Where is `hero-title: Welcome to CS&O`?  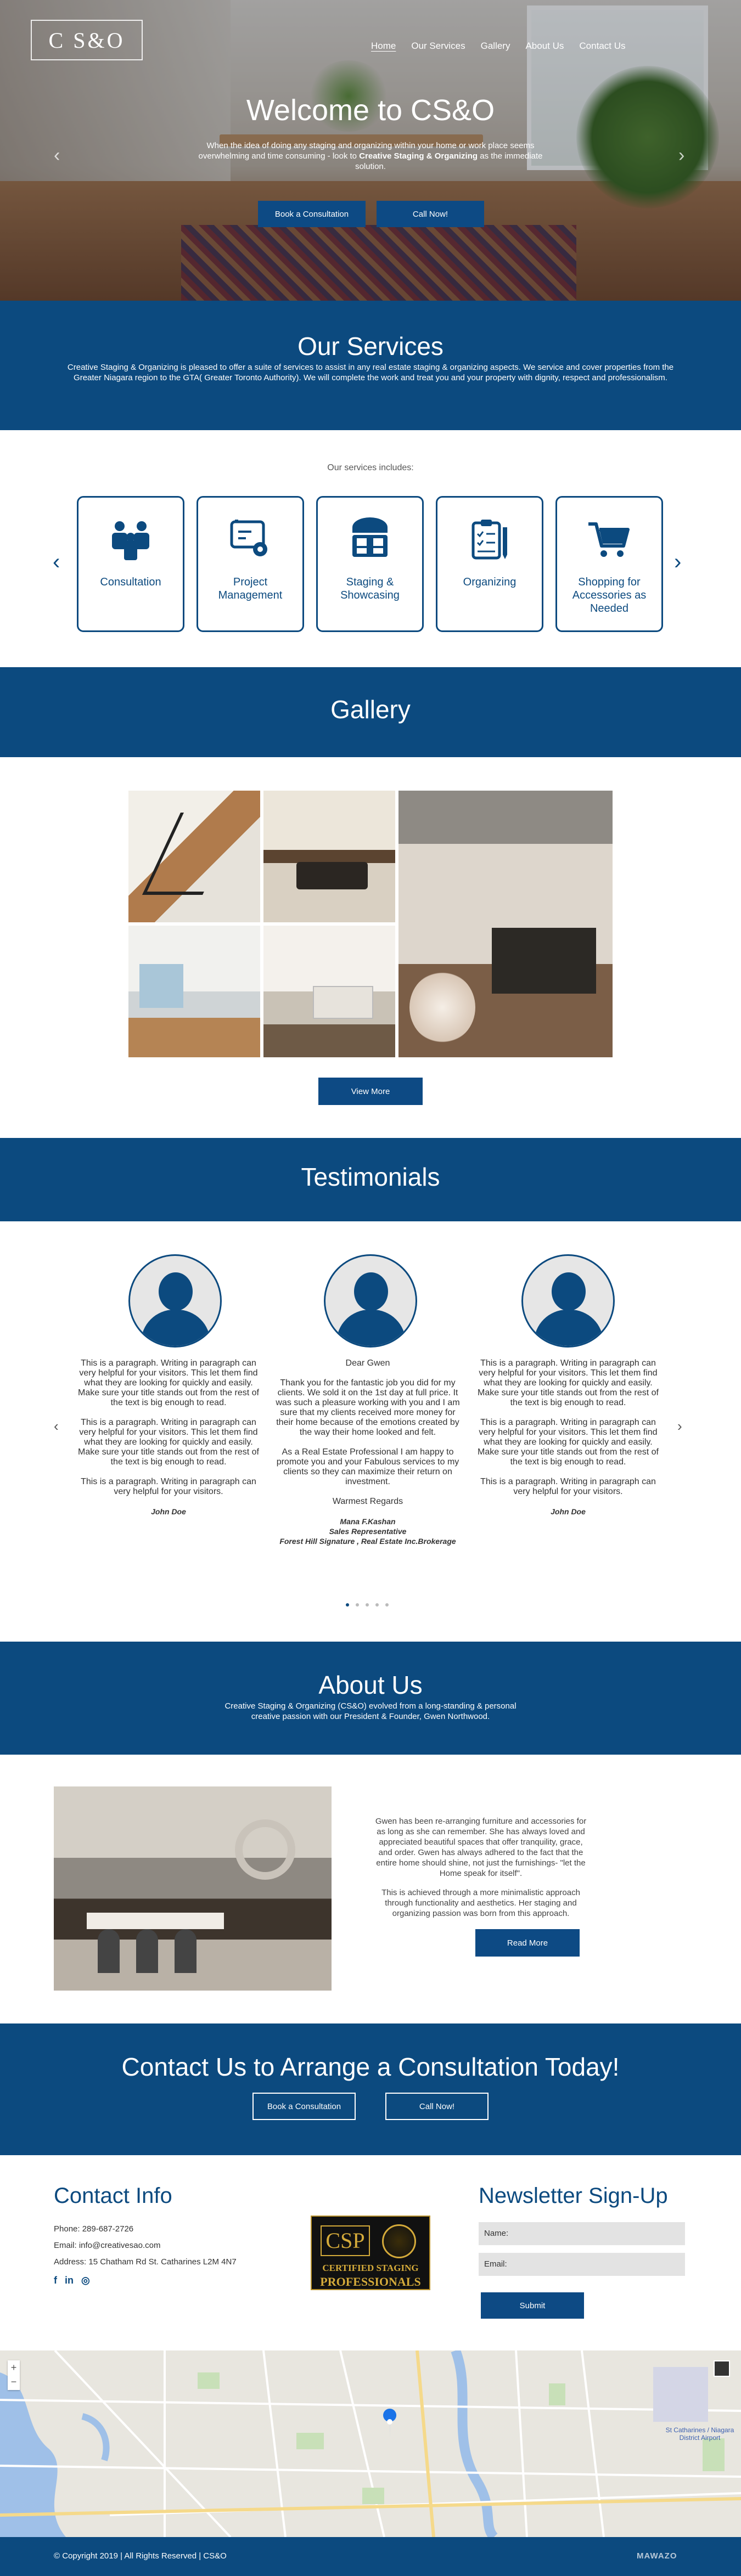
hero-title: Welcome to CS&O is located at coordinates (370, 110).